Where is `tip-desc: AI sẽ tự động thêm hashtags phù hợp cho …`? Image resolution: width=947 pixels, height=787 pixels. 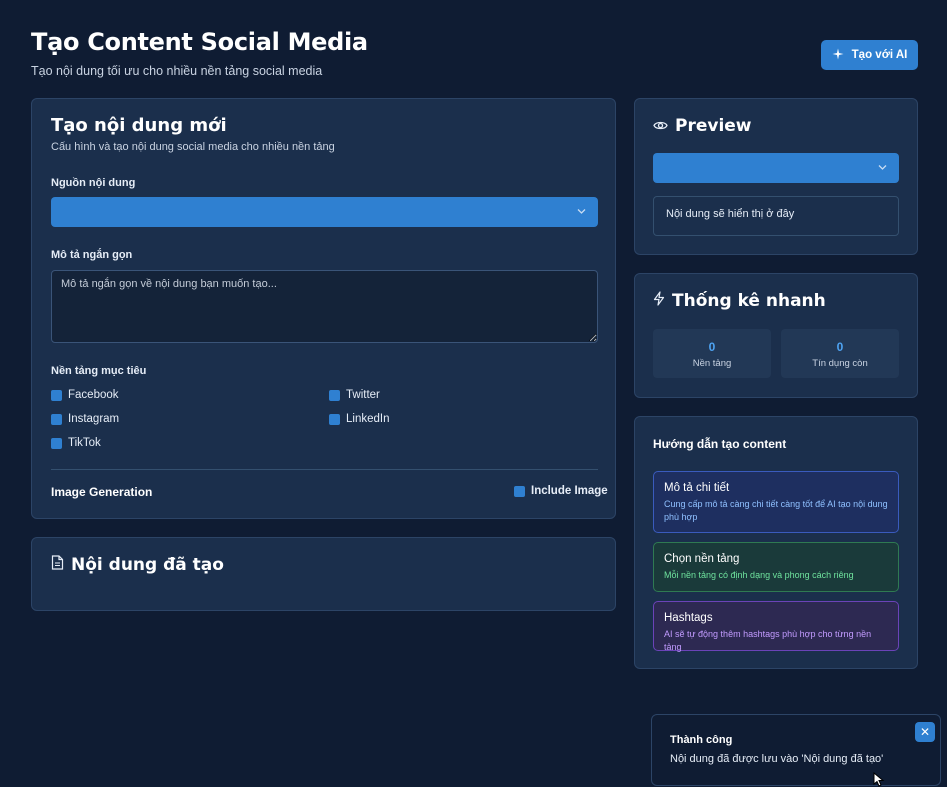
tip-desc: AI sẽ tự động thêm hashtags phù hợp cho … is located at coordinates (768, 640).